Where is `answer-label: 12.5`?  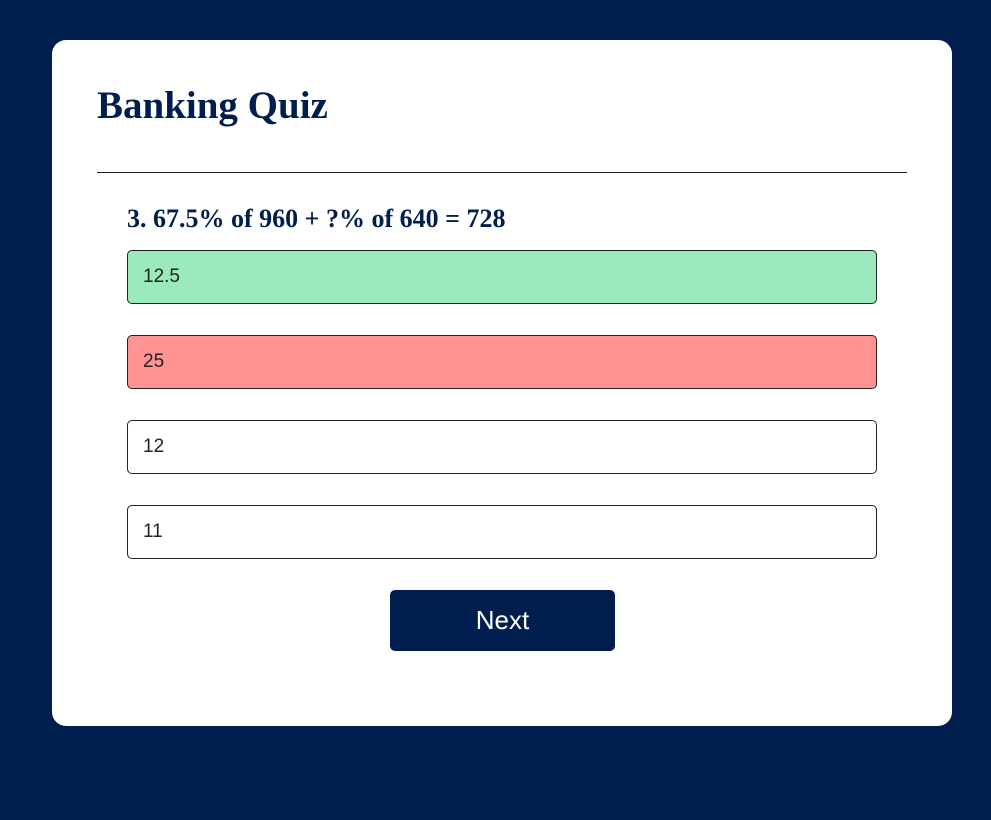
answer-label: 12.5 is located at coordinates (161, 276).